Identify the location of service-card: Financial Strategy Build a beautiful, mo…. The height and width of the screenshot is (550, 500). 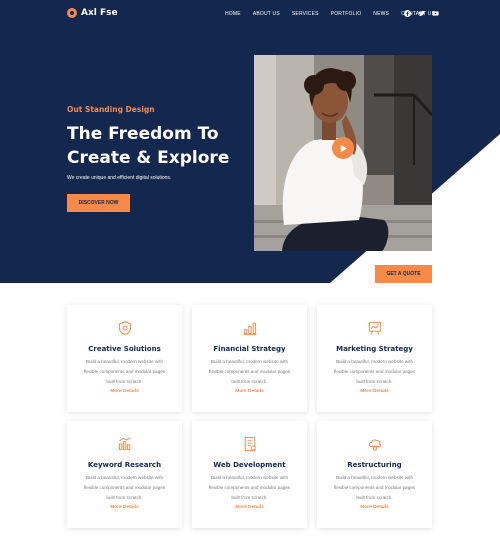
(249, 358).